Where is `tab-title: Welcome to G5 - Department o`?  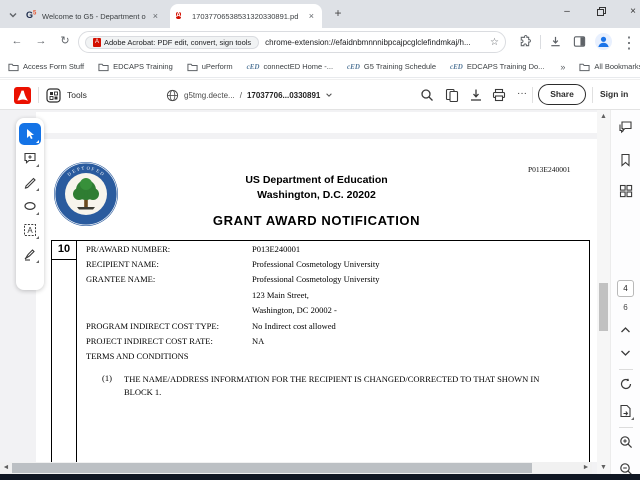 tab-title: Welcome to G5 - Department o is located at coordinates (94, 16).